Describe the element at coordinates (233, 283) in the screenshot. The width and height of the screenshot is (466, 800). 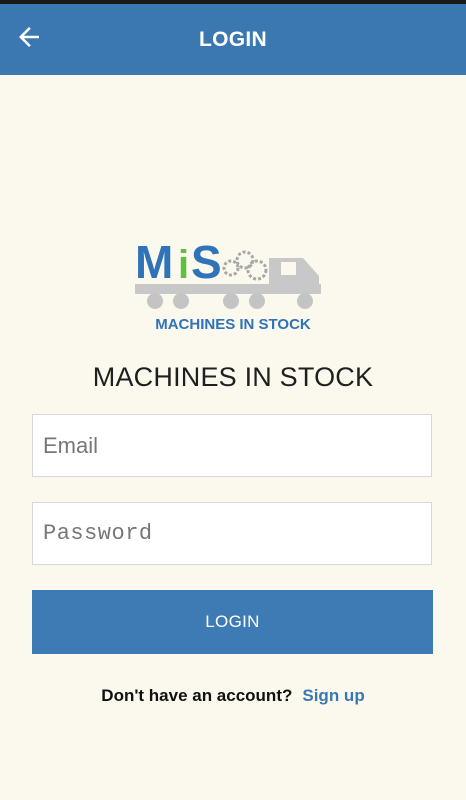
I see `machines-in-stock-logo: M i S MACHINES IN STOCK` at that location.